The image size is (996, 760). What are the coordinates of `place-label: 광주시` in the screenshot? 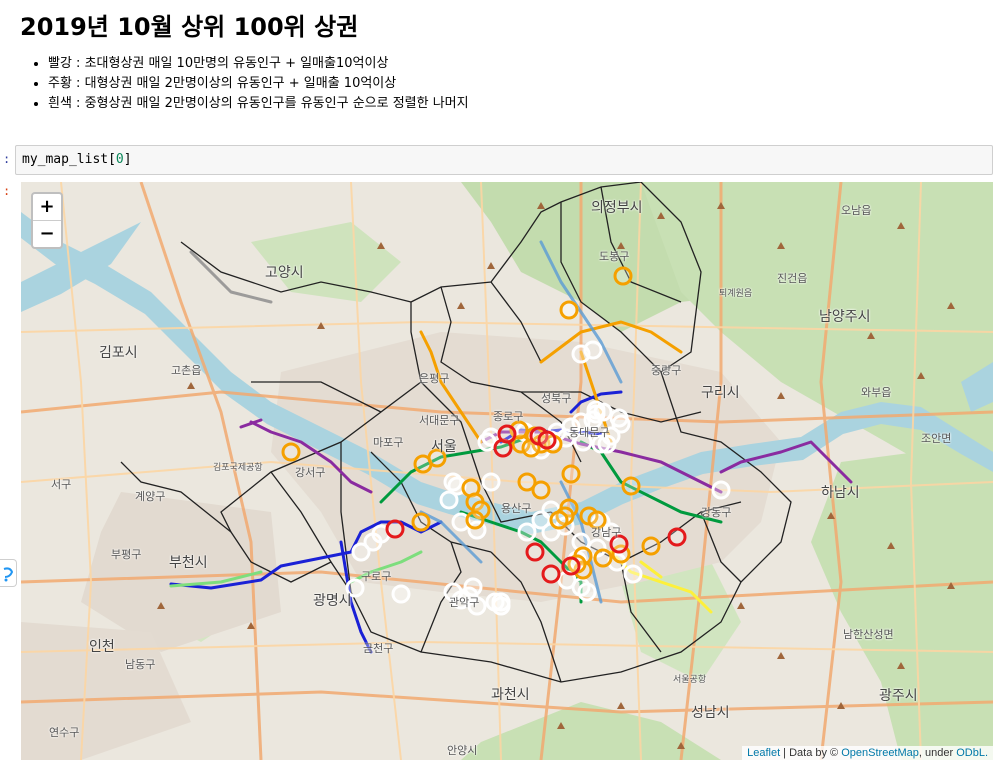 It's located at (898, 696).